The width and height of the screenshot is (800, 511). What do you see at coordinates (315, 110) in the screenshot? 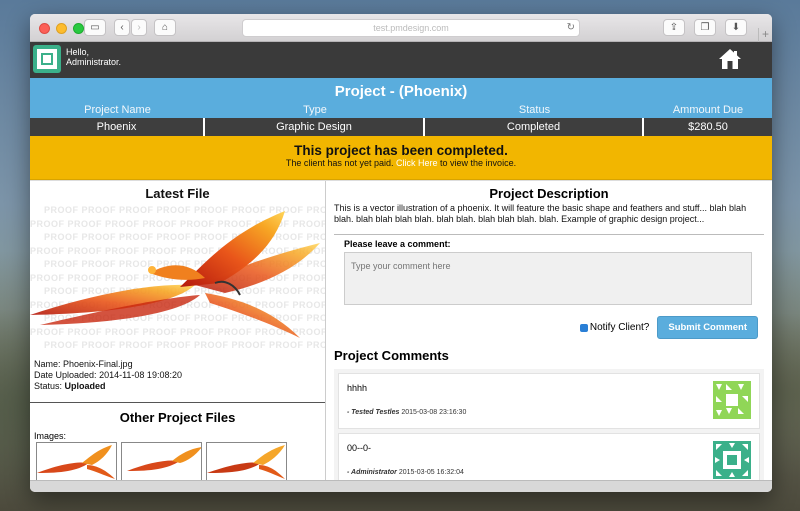
I see `column-header-type: Type` at bounding box center [315, 110].